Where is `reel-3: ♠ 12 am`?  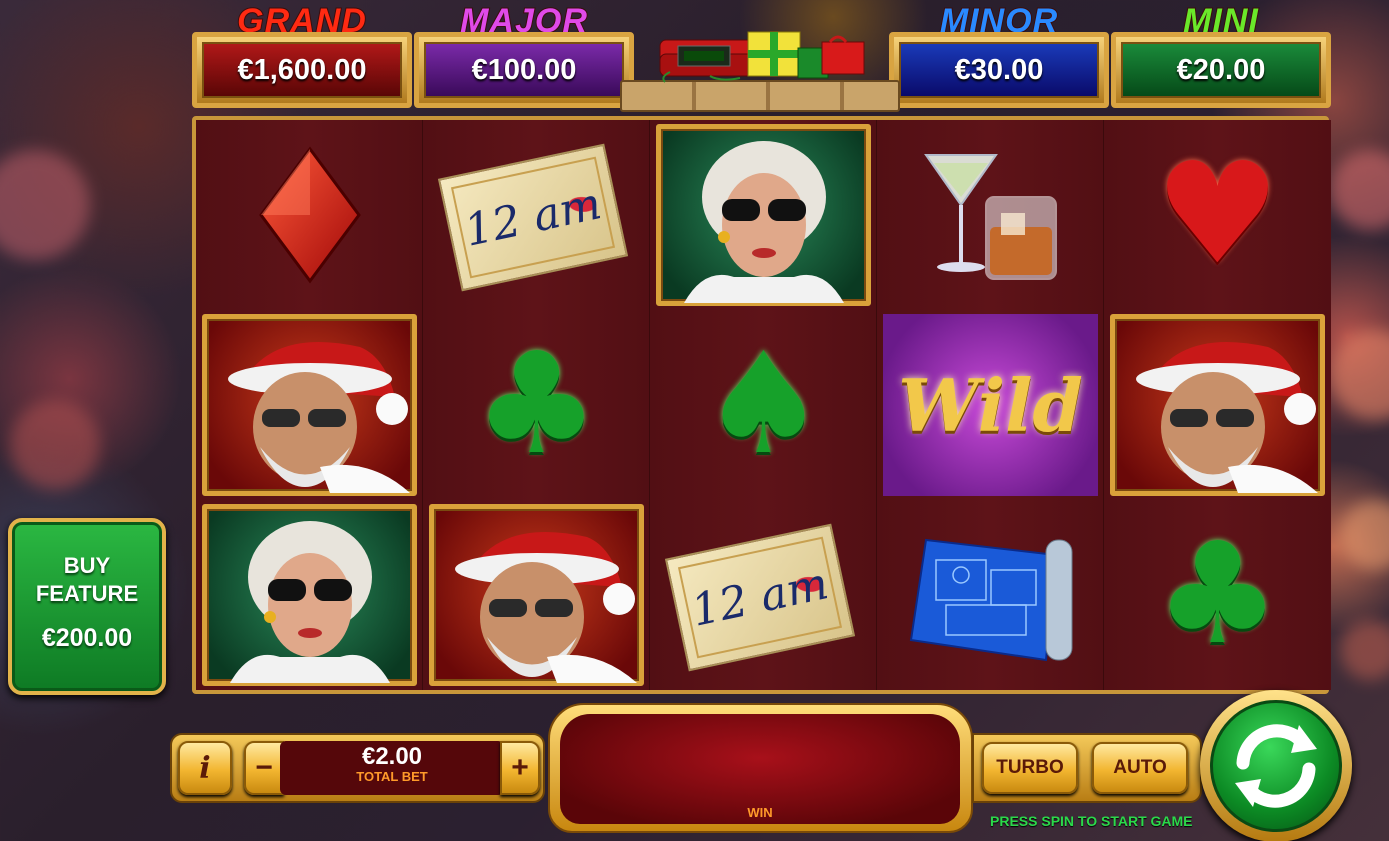
reel-3: ♠ 12 am is located at coordinates (763, 405).